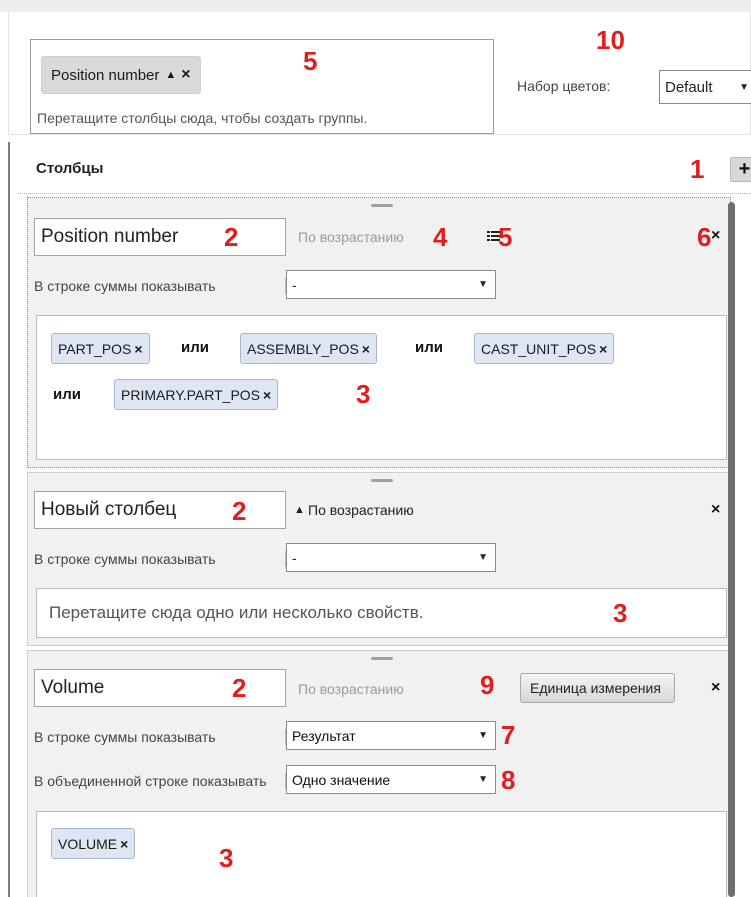 The width and height of the screenshot is (751, 897). I want to click on property-chip: PART_POS ×, so click(100, 348).